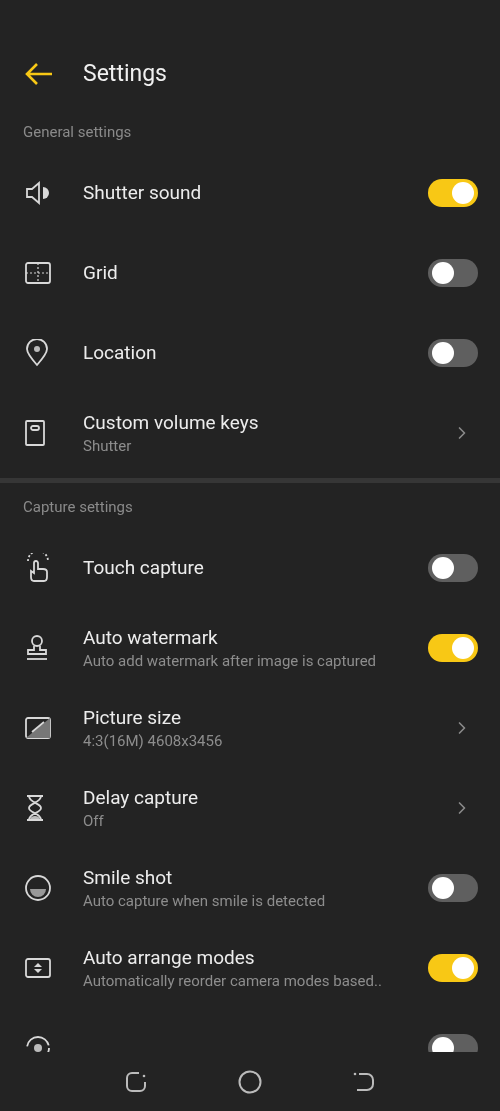 This screenshot has height=1111, width=500. Describe the element at coordinates (78, 507) in the screenshot. I see `section-header: Capture settings` at that location.